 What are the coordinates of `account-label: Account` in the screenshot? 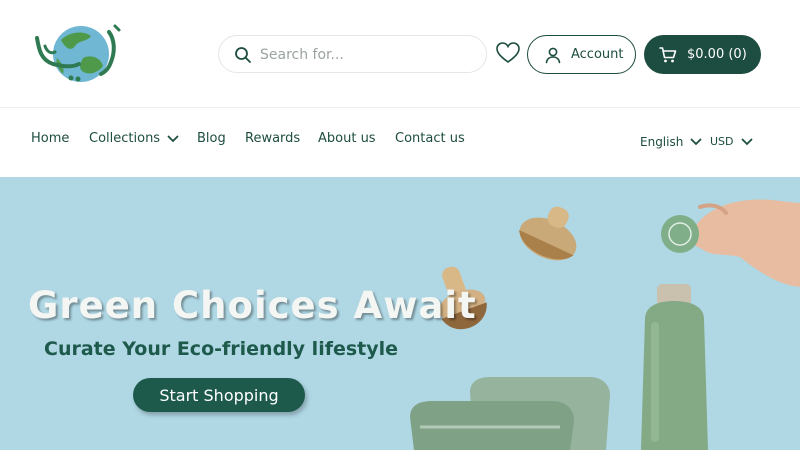 It's located at (597, 54).